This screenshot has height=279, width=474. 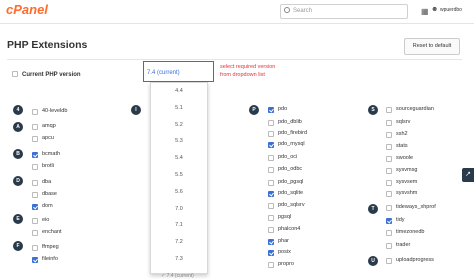 What do you see at coordinates (407, 182) in the screenshot?
I see `extension-label: sysvsem` at bounding box center [407, 182].